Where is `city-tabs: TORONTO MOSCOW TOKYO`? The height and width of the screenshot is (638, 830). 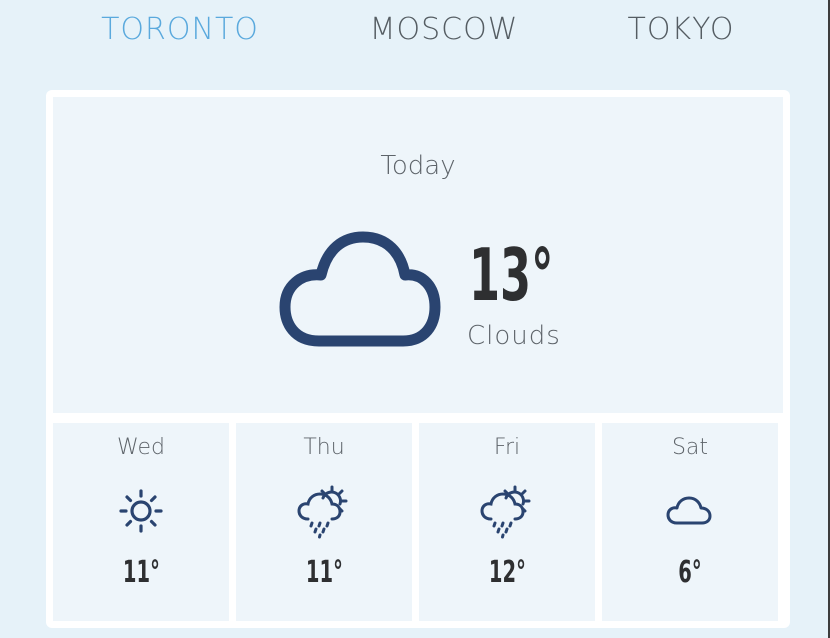 city-tabs: TORONTO MOSCOW TOKYO is located at coordinates (415, 35).